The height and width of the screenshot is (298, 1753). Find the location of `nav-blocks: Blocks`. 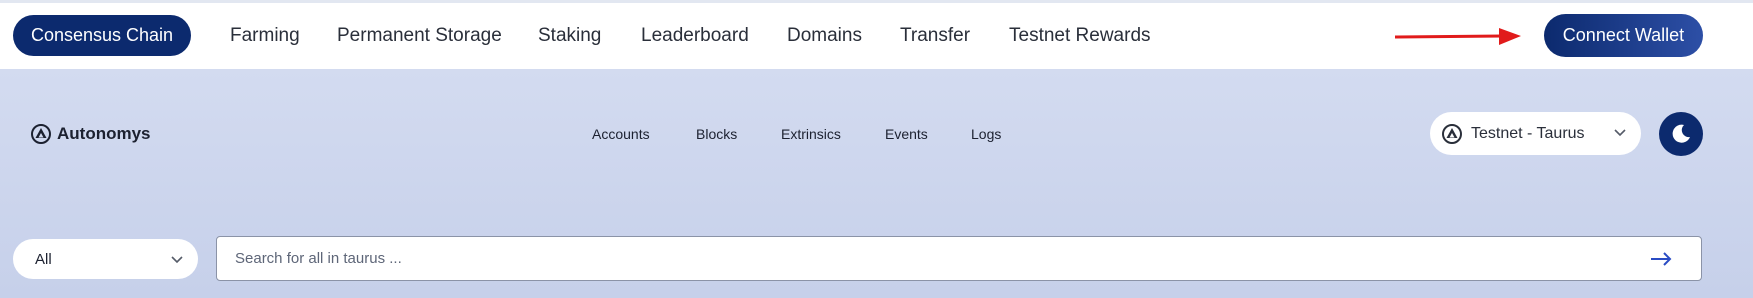

nav-blocks: Blocks is located at coordinates (716, 134).